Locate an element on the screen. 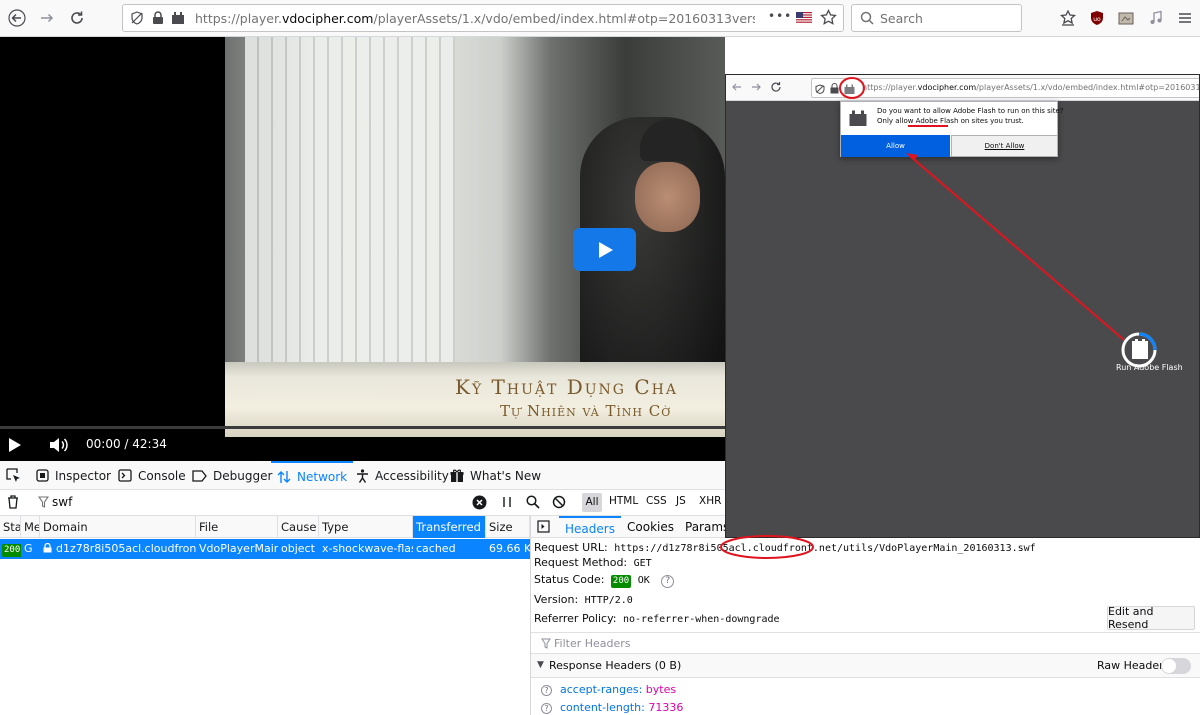 The height and width of the screenshot is (715, 1200). cloudfront-annotation-ellipse is located at coordinates (767, 547).